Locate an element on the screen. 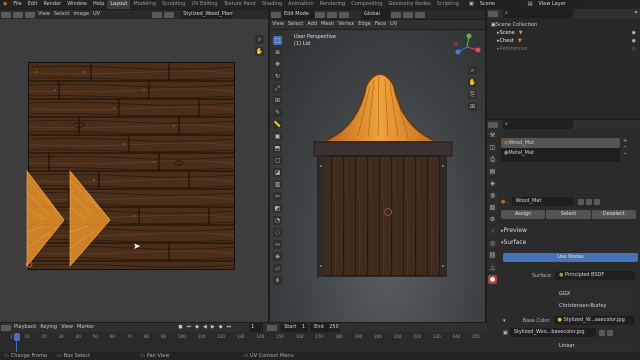  current-frame-field: 1 is located at coordinates (256, 327).